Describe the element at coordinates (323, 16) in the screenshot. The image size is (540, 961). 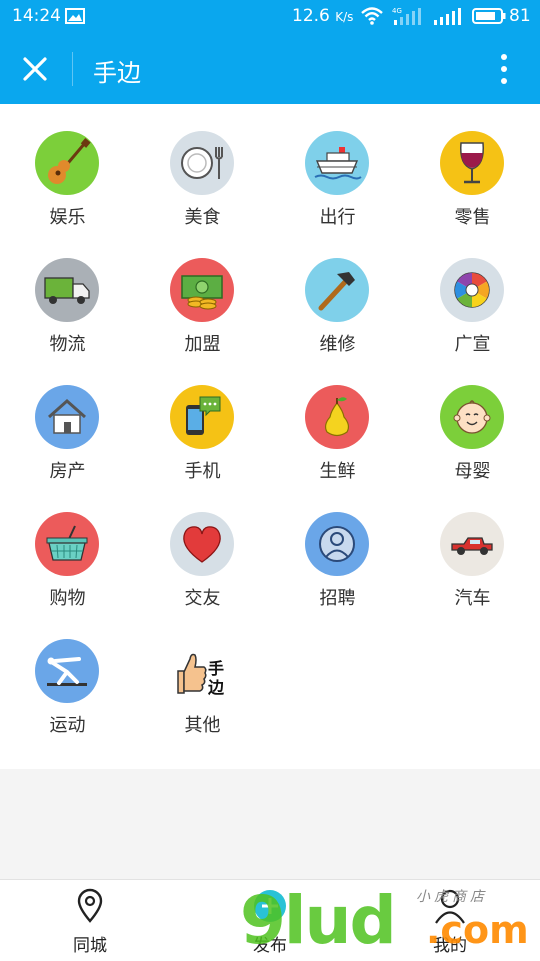
I see `network-speed: 12.6 K/s` at that location.